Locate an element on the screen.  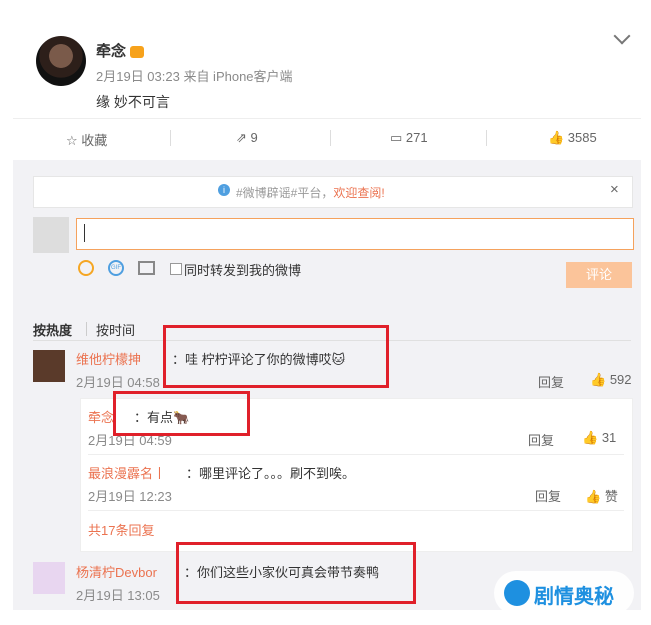
author-name: 牵念 is located at coordinates (120, 50).